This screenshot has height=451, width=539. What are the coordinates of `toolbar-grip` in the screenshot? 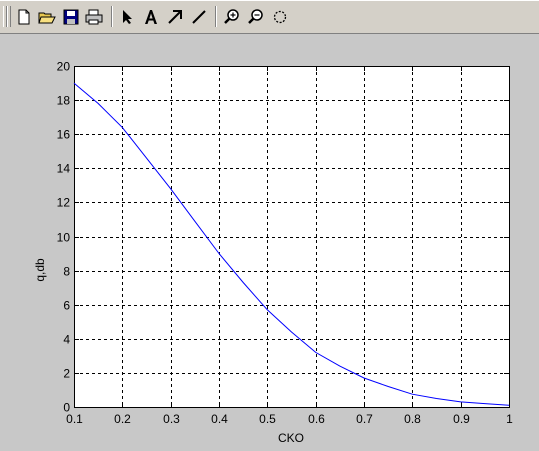 It's located at (9, 16).